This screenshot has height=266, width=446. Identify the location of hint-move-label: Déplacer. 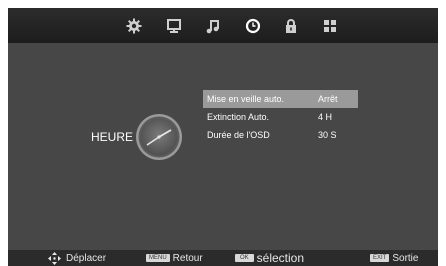
(86, 258).